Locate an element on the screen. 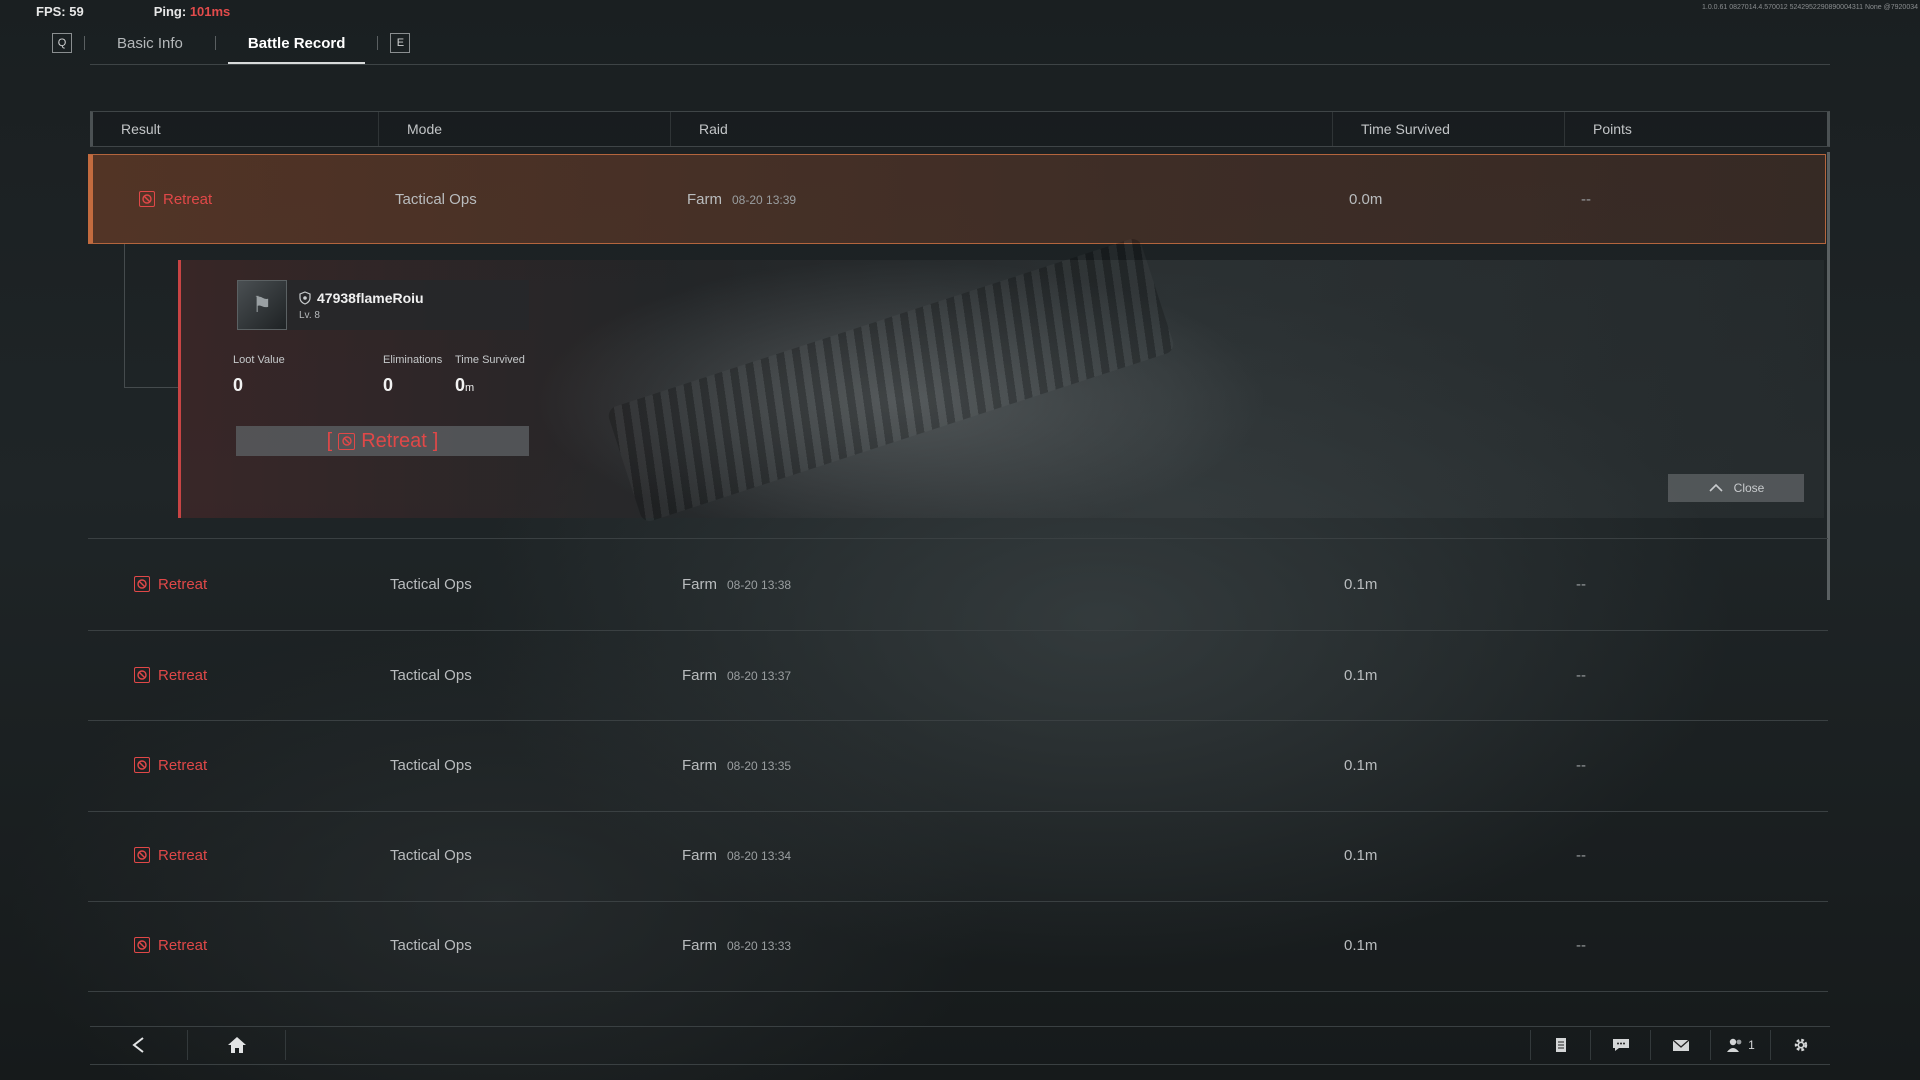 This screenshot has height=1080, width=1920. next-tab-key: E is located at coordinates (400, 43).